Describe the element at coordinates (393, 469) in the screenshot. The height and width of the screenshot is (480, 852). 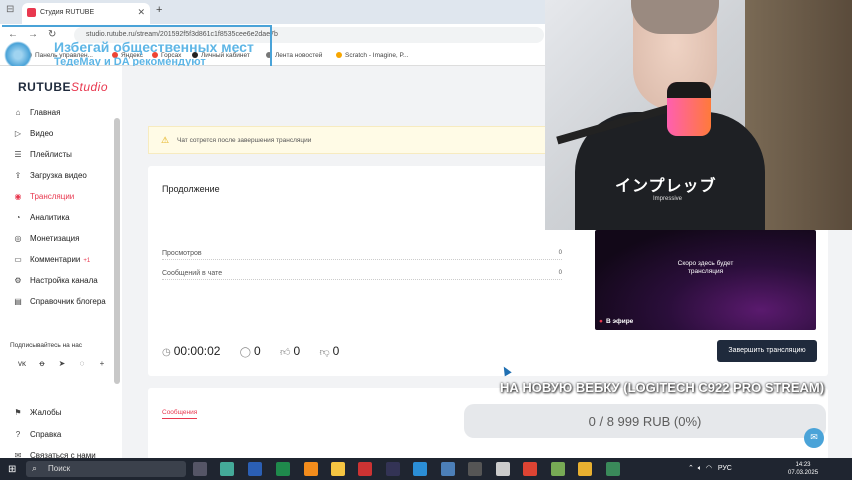
I see `media-player-icon` at that location.